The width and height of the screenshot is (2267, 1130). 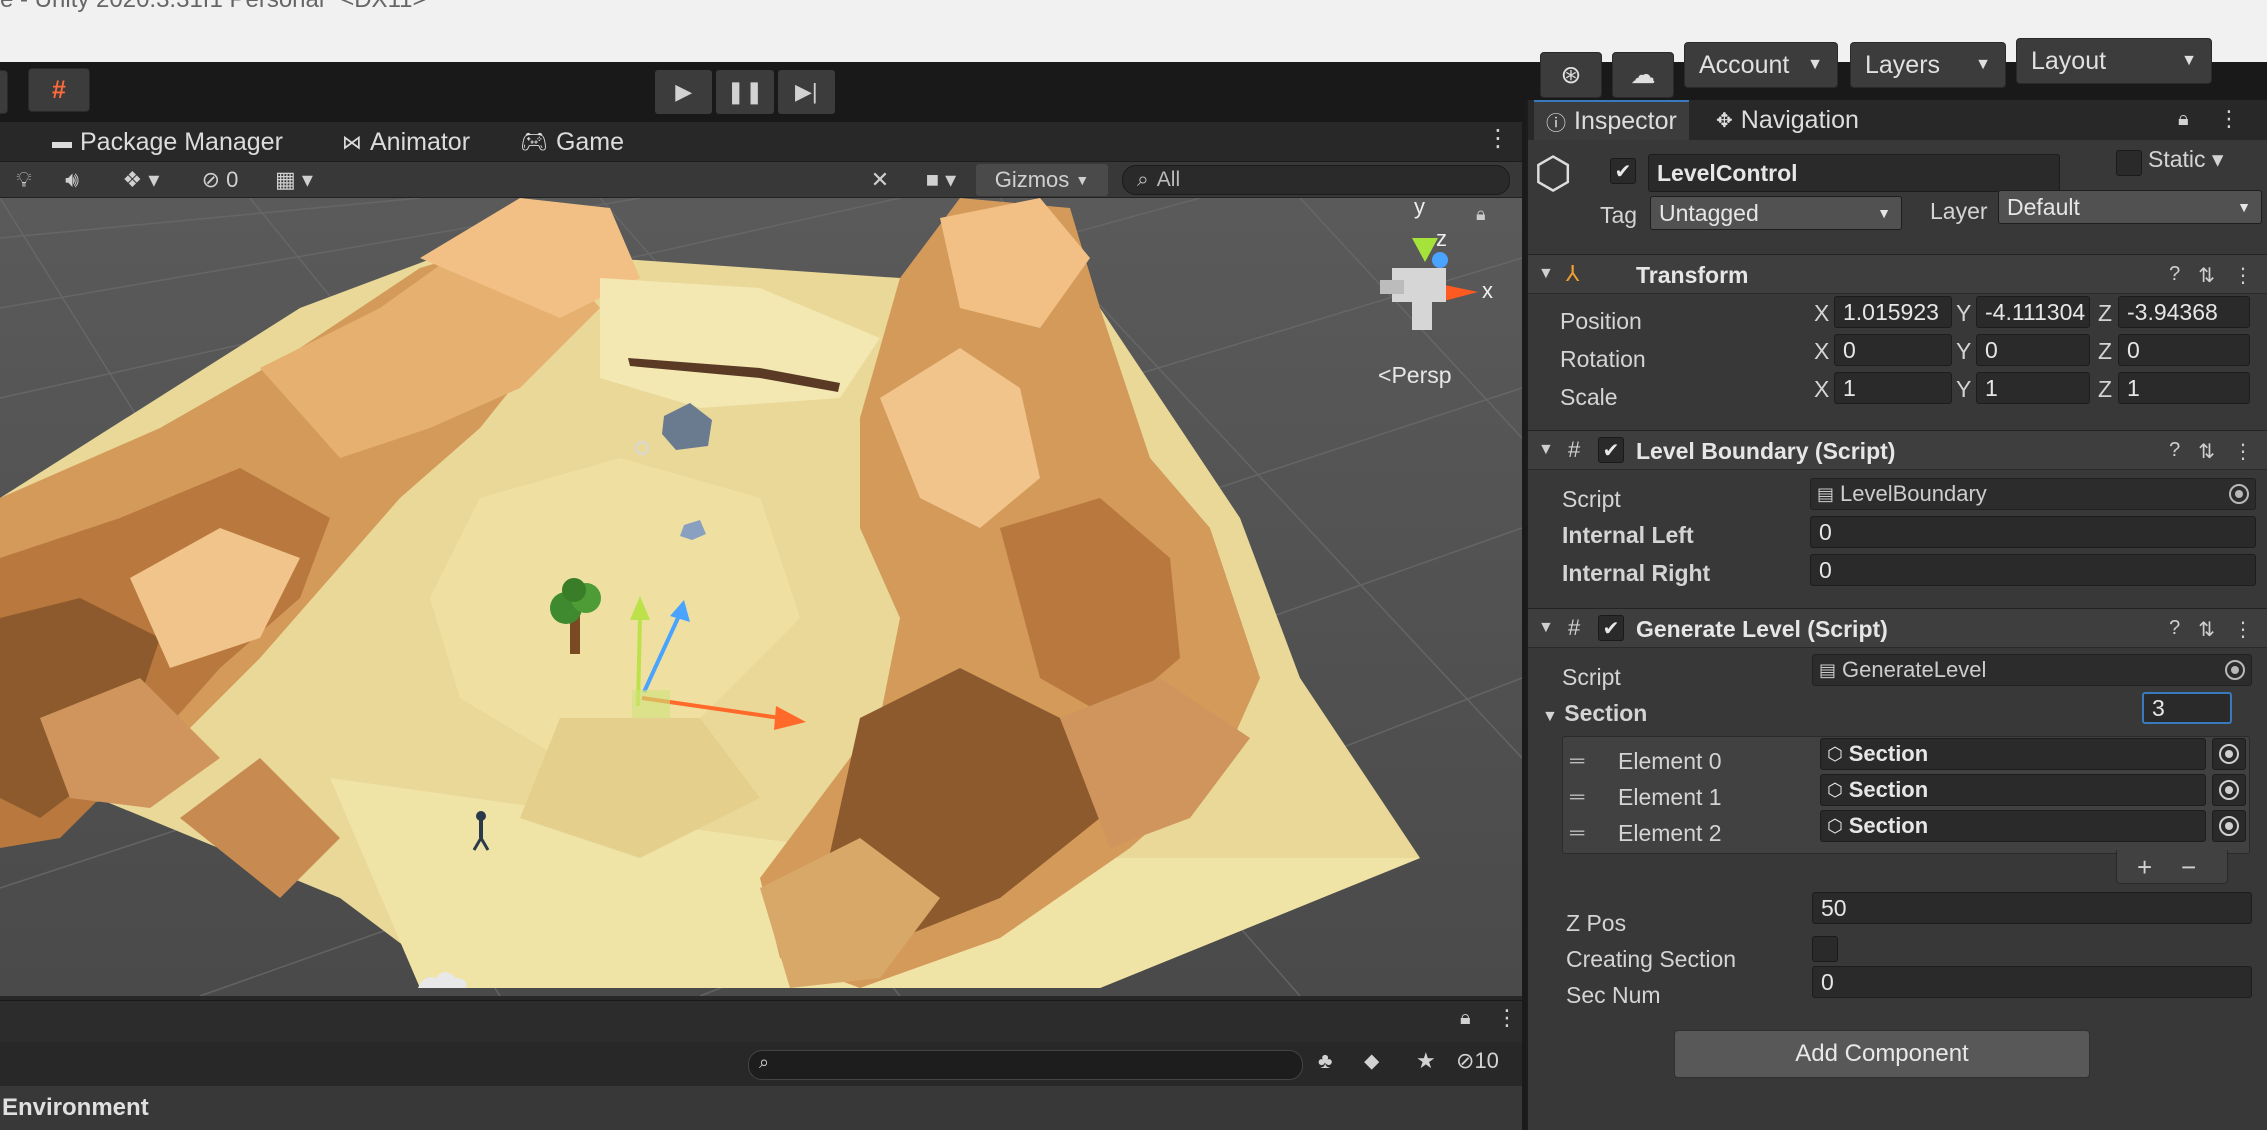 I want to click on rotation-z-field: 0, so click(x=2184, y=350).